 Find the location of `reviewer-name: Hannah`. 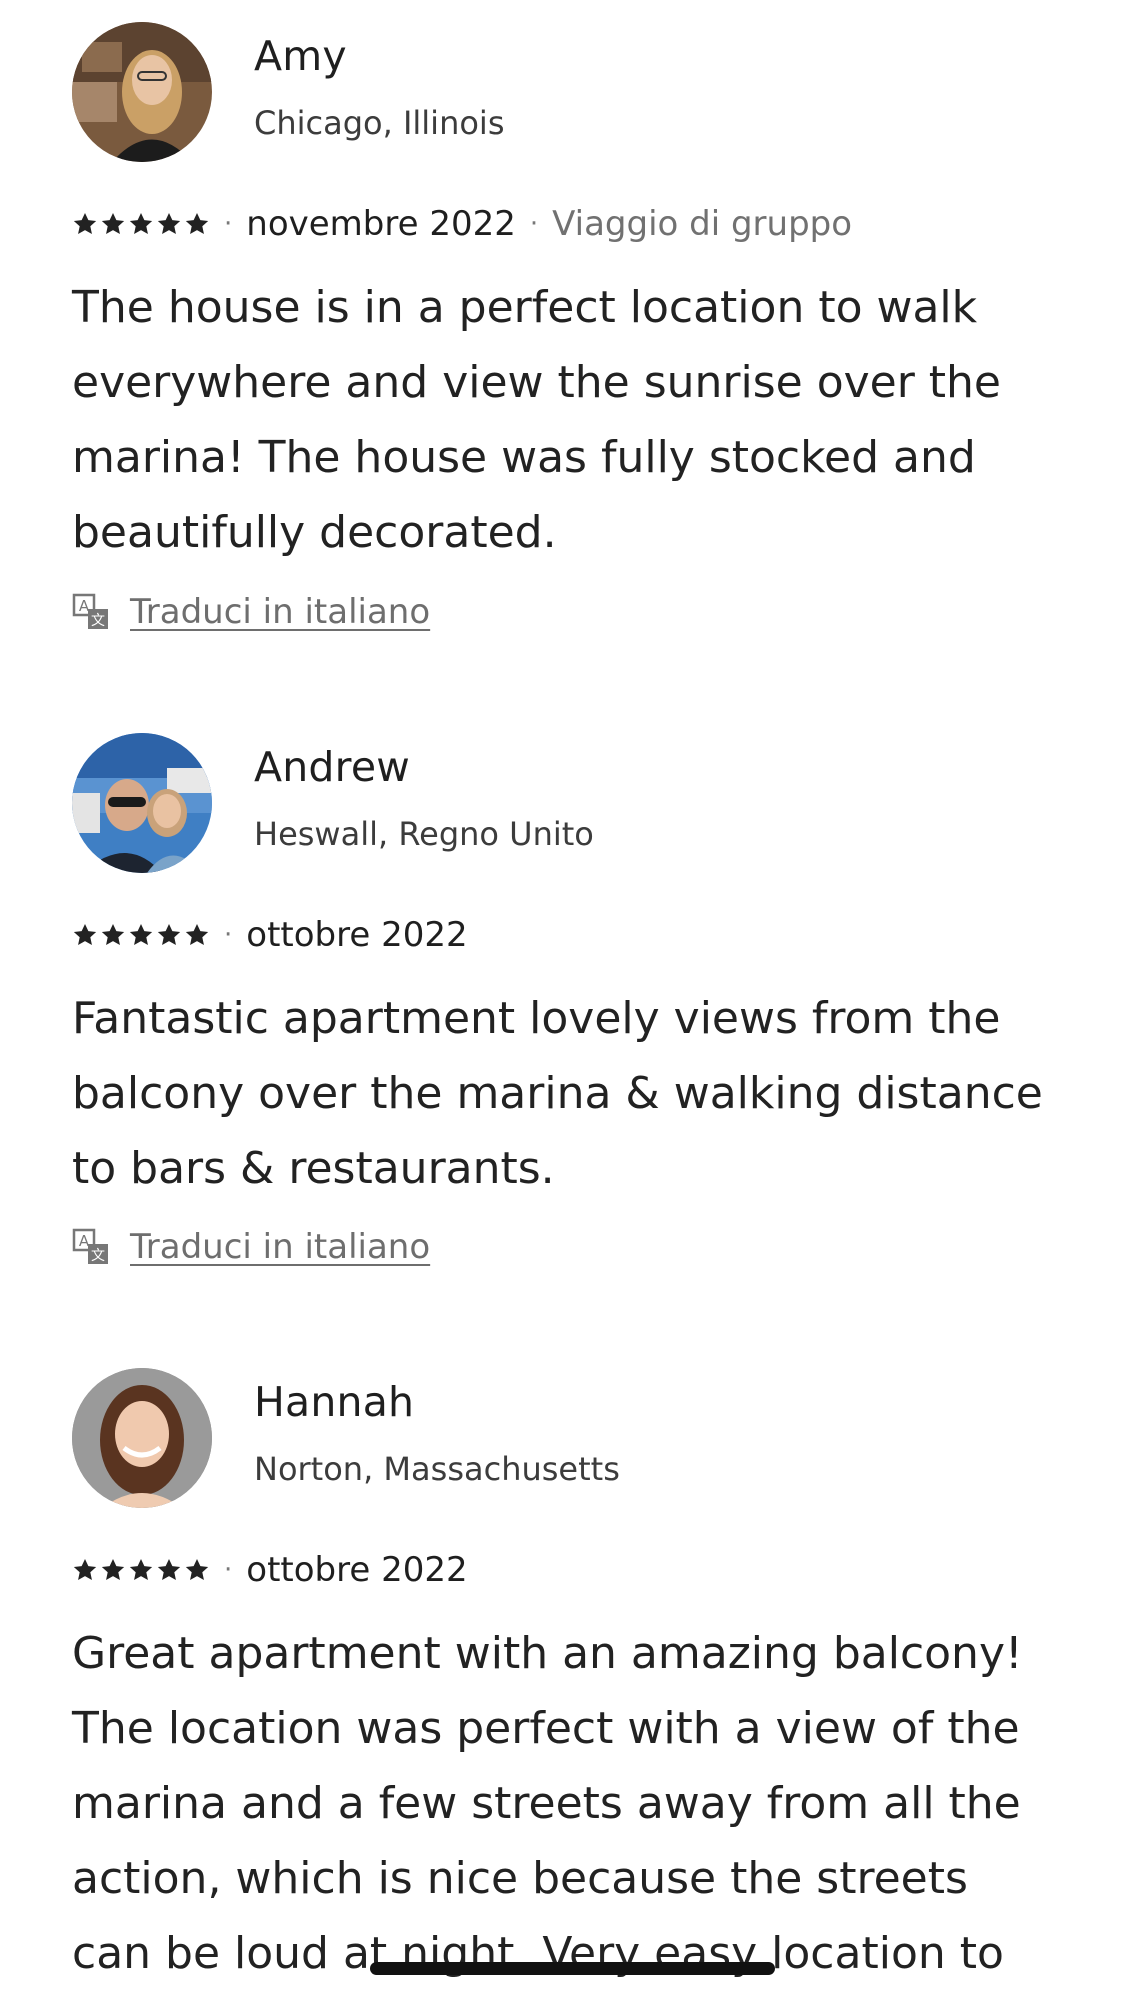

reviewer-name: Hannah is located at coordinates (334, 1402).